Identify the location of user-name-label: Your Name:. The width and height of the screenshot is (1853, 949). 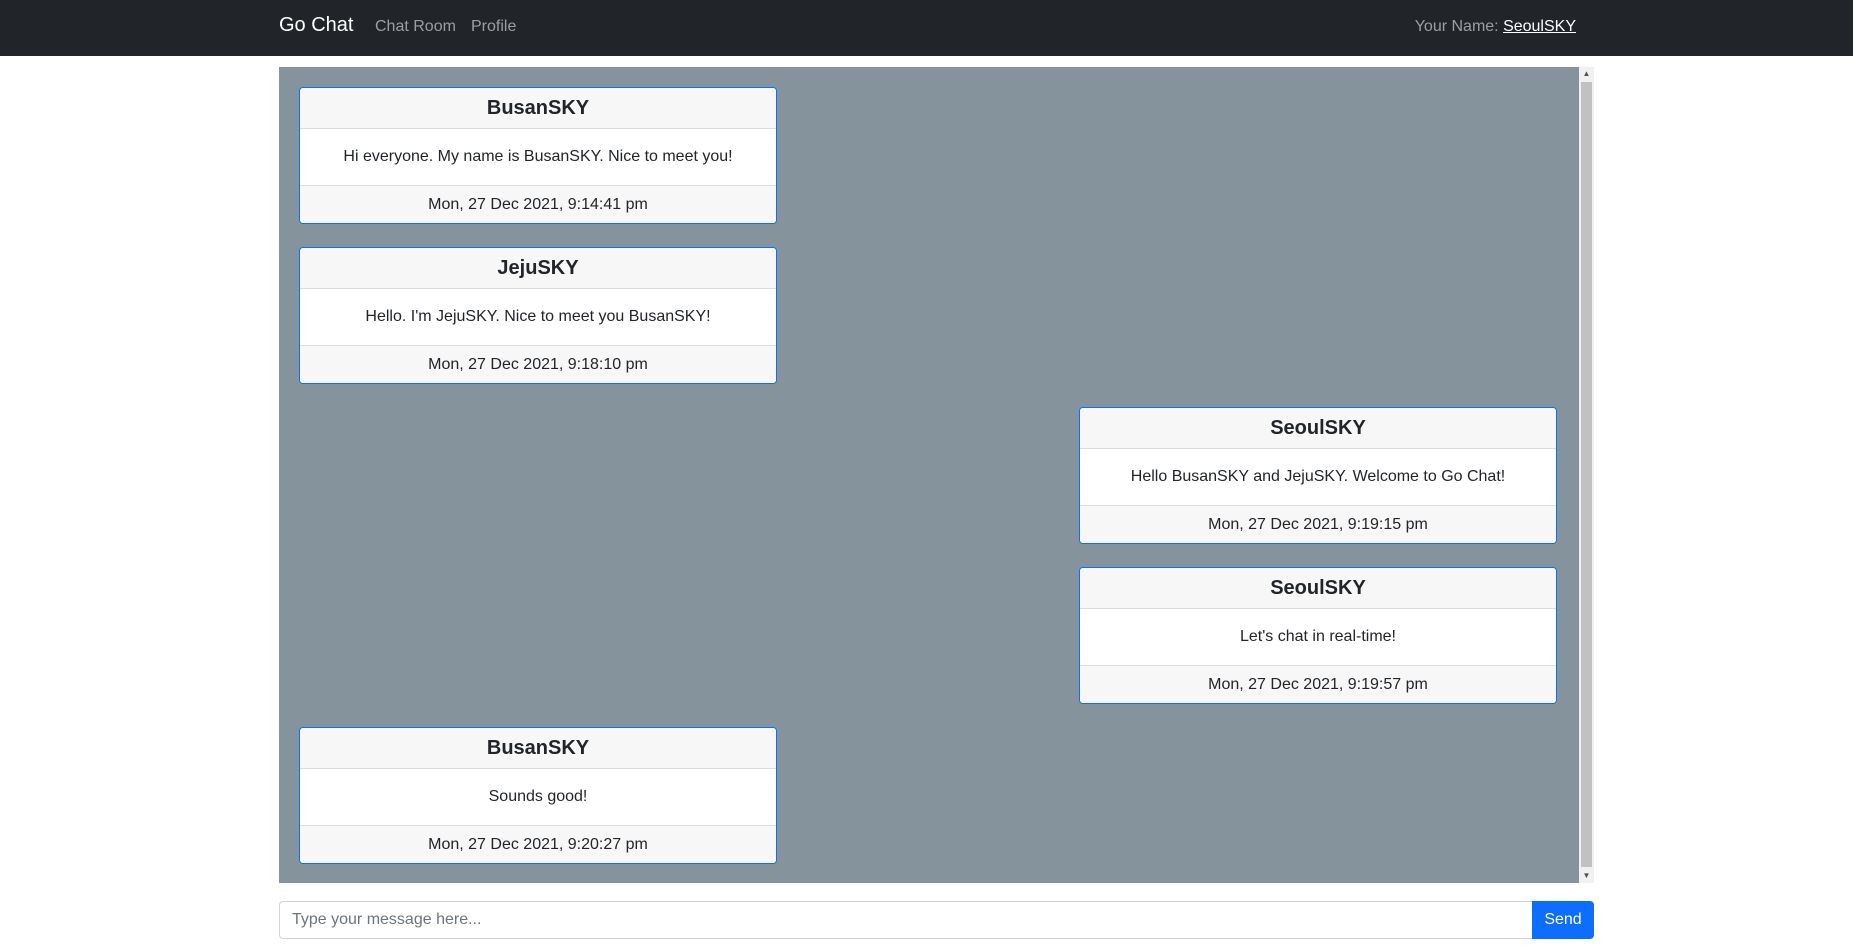
(1459, 26).